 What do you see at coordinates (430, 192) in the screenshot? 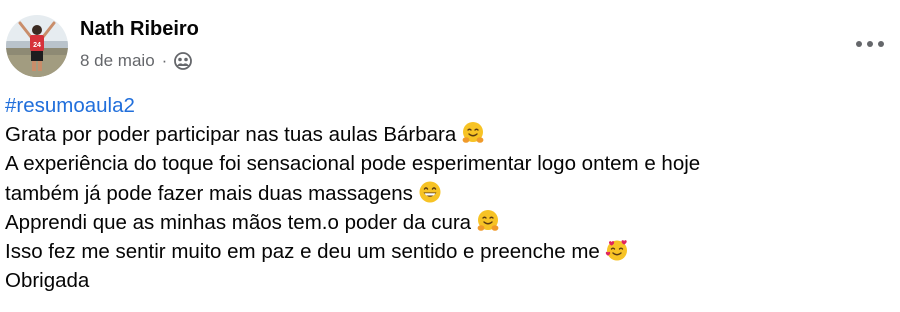
I see `grinning-face-icon` at bounding box center [430, 192].